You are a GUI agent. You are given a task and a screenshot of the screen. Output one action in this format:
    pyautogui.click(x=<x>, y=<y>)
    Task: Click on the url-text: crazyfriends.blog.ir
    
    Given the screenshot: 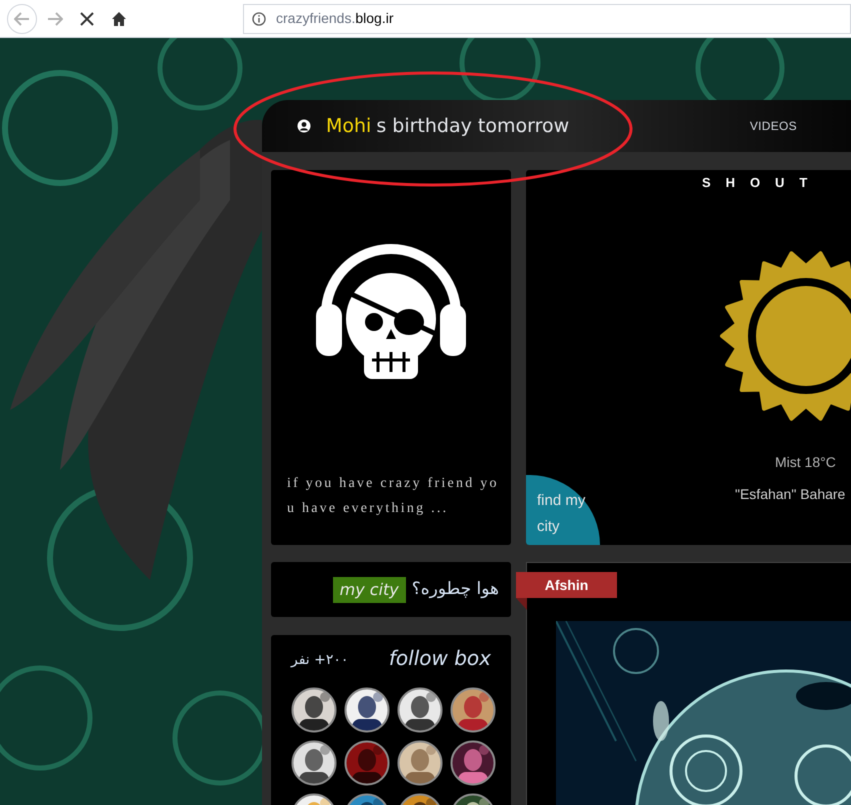 What is the action you would take?
    pyautogui.click(x=335, y=18)
    